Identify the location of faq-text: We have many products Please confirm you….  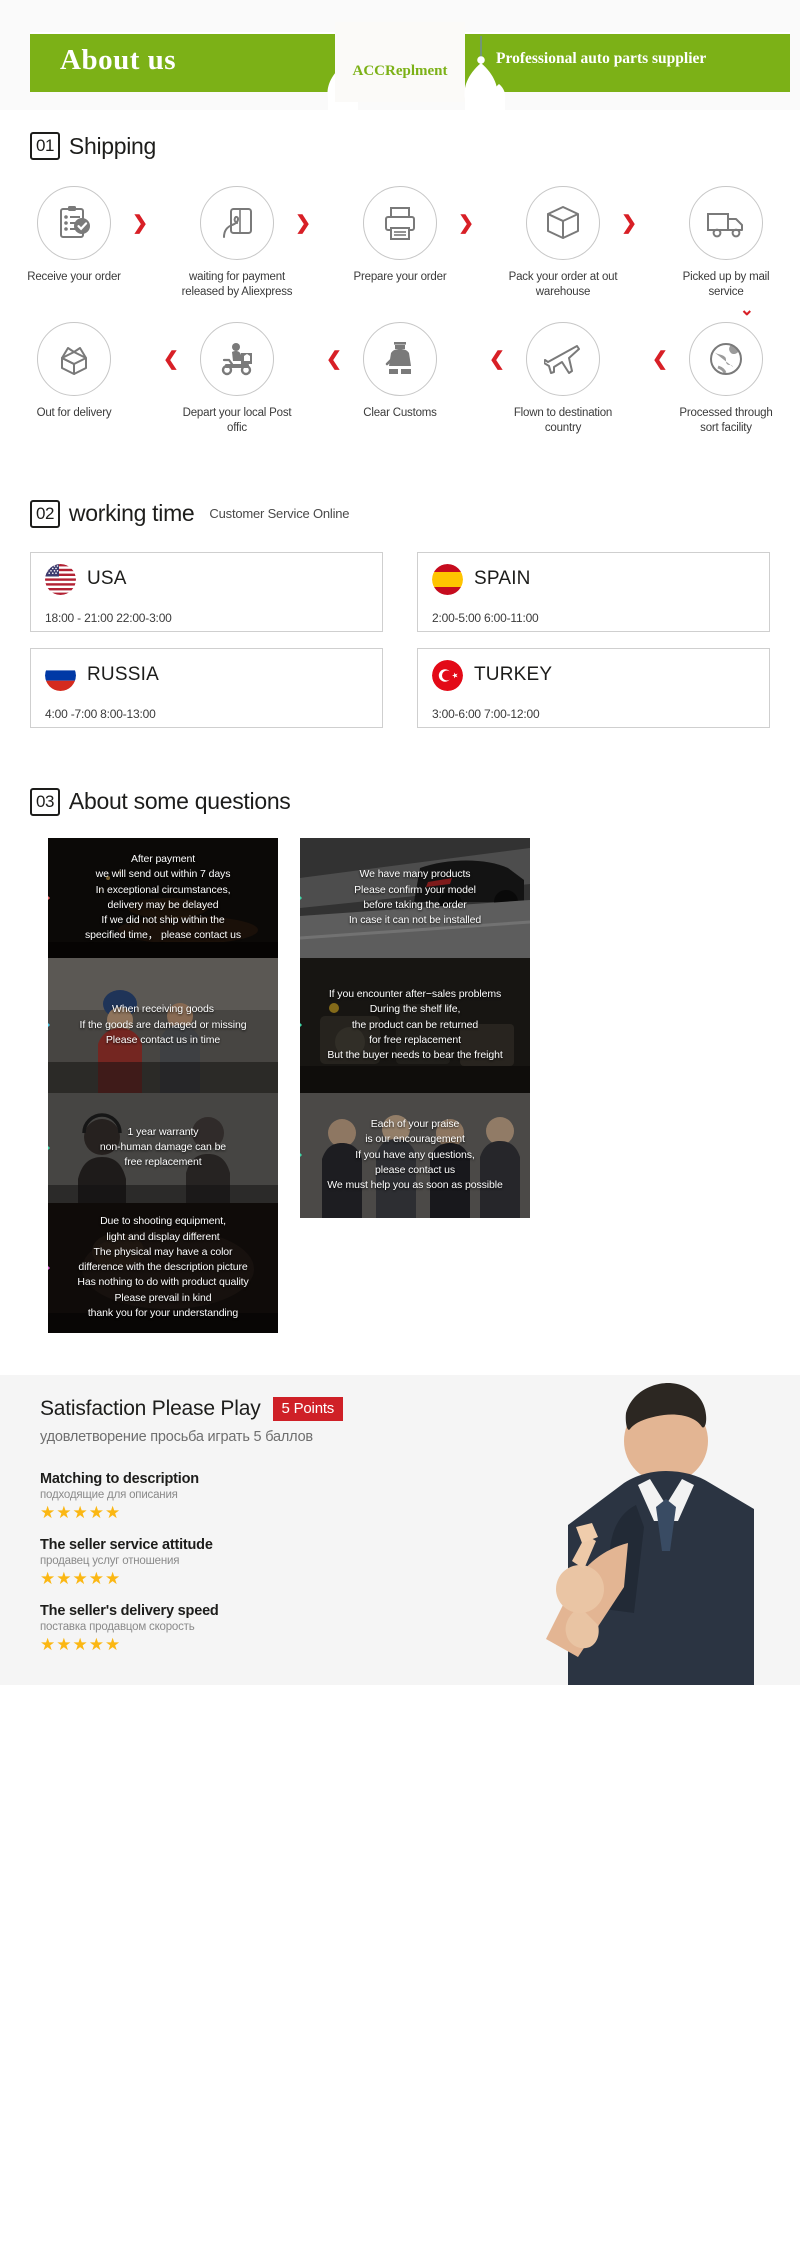
(415, 897).